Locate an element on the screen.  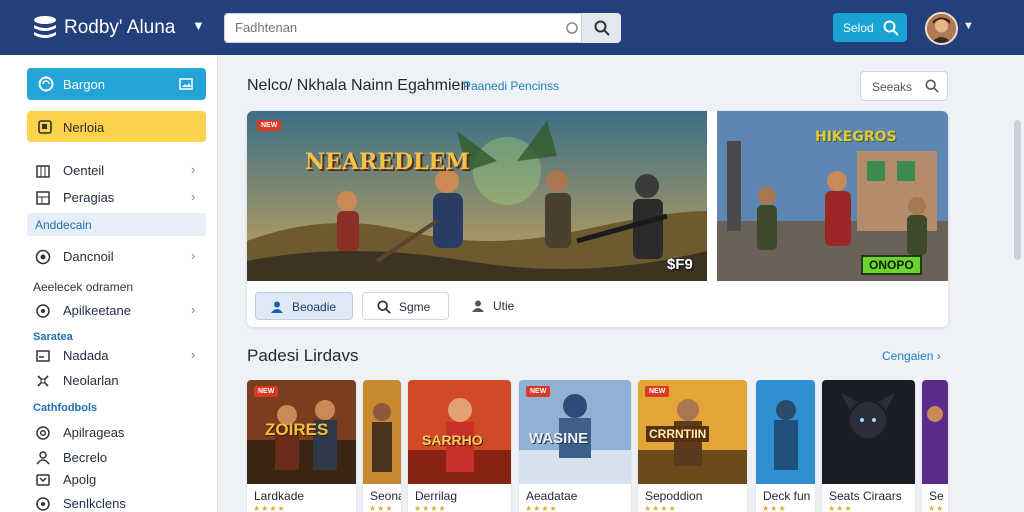
sidebar-item-label: Becrelo is located at coordinates (85, 457).